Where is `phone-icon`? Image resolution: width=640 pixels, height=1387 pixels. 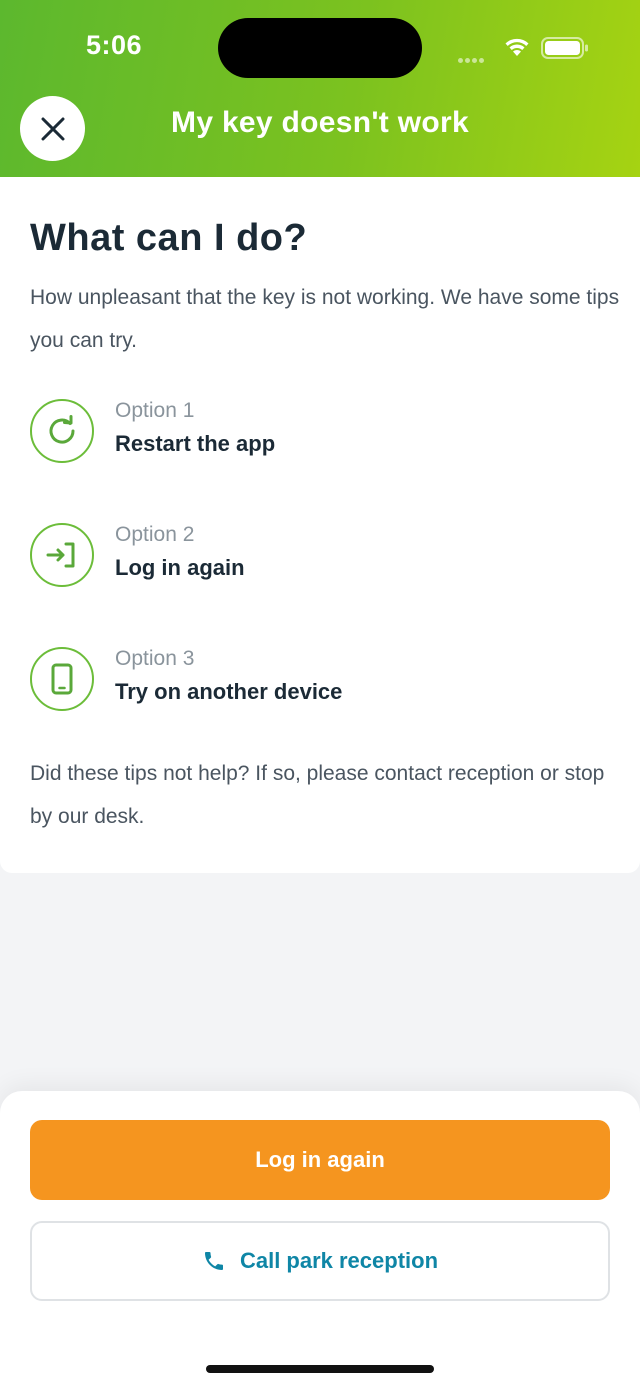
phone-icon is located at coordinates (62, 679).